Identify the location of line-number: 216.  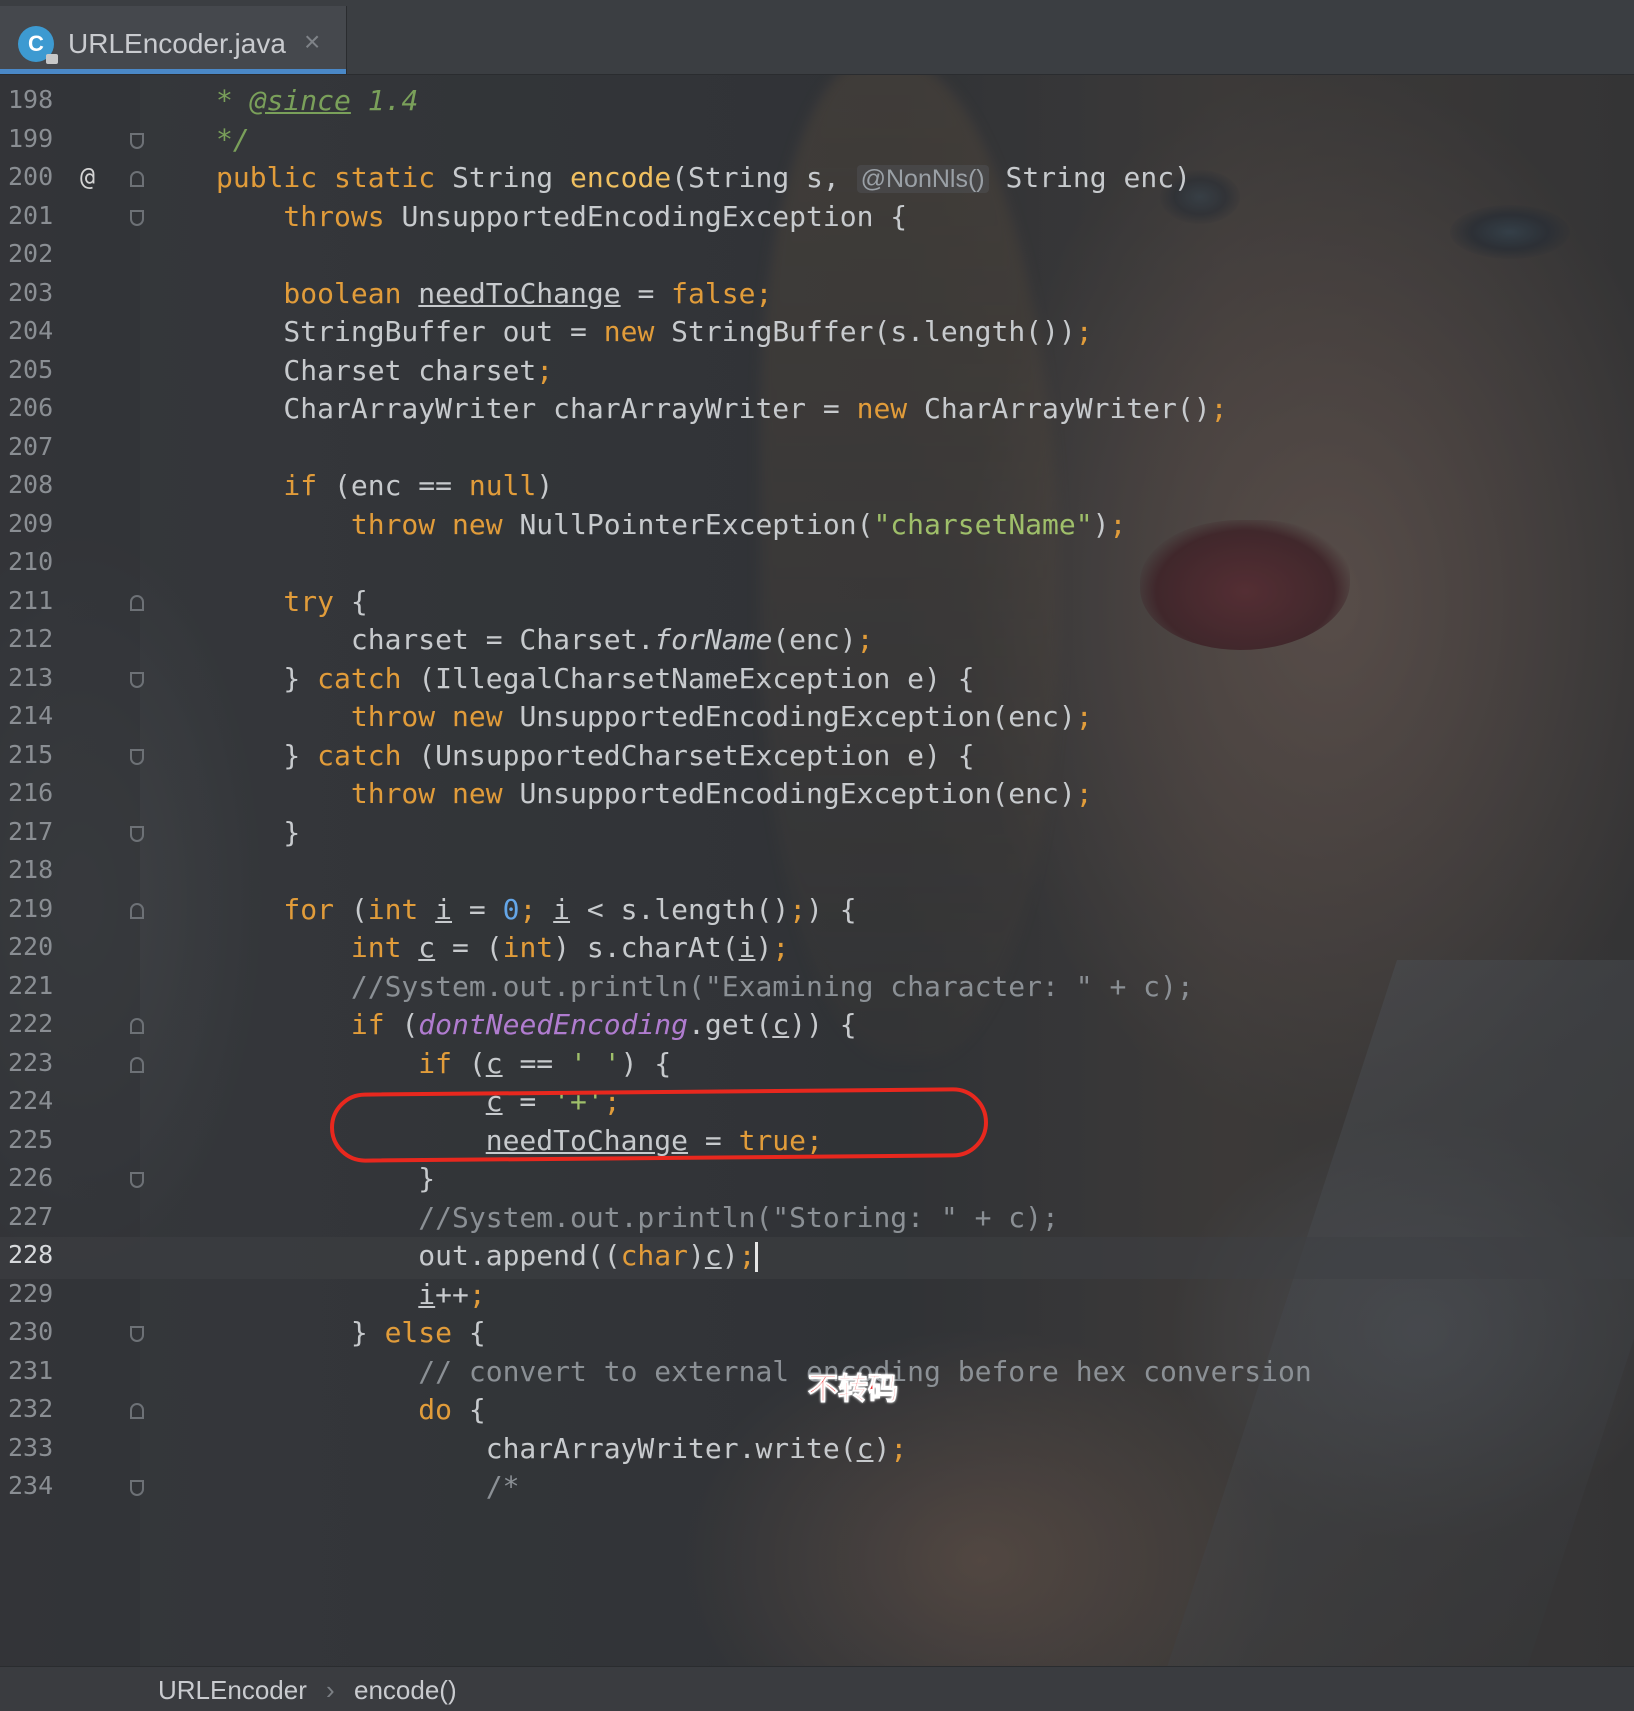
(31, 792).